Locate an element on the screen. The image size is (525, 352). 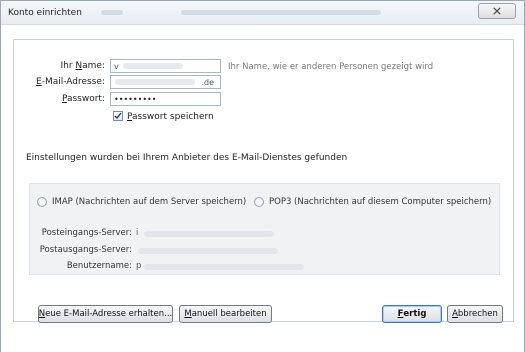
incoming-server-blurred is located at coordinates (209, 234).